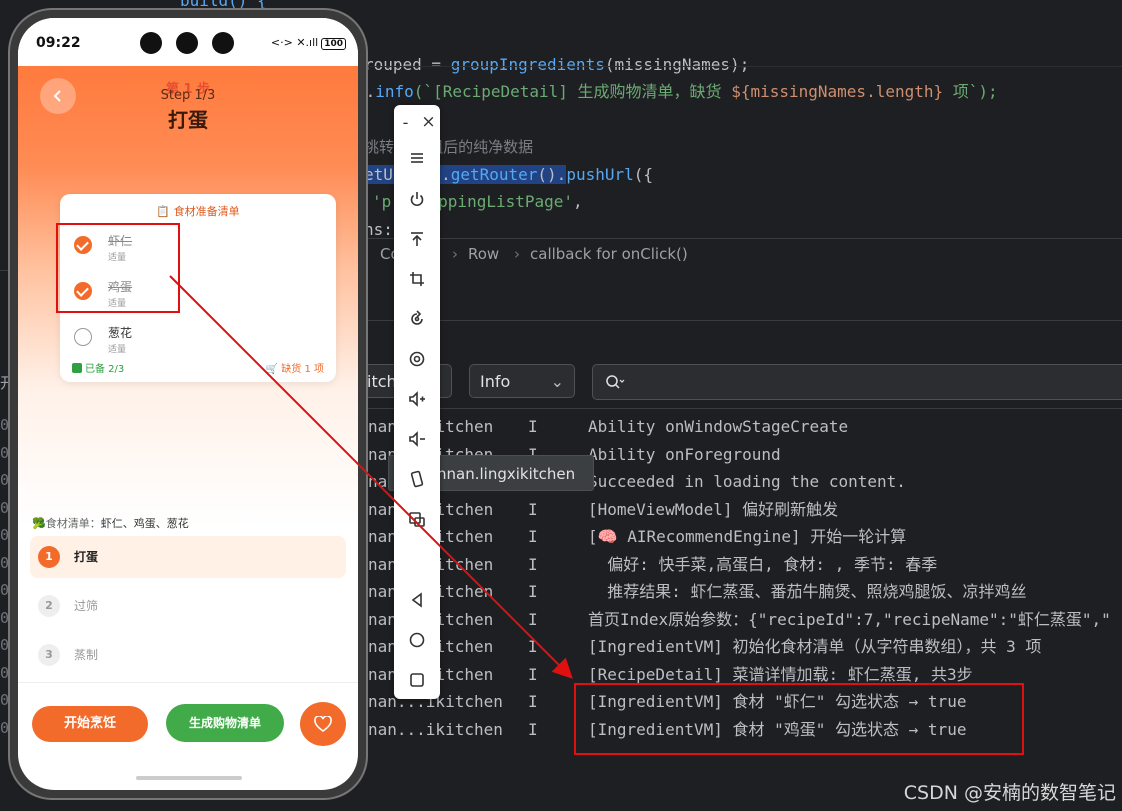 Image resolution: width=1122 pixels, height=811 pixels. I want to click on code-text: ,, so click(578, 201).